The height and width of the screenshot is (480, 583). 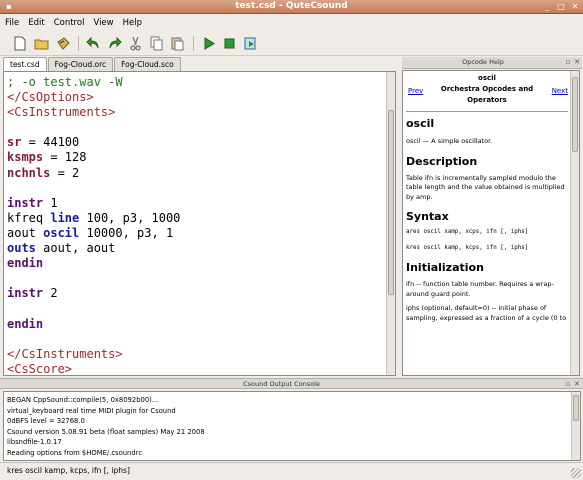 I want to click on code-token: sr, so click(x=14, y=142).